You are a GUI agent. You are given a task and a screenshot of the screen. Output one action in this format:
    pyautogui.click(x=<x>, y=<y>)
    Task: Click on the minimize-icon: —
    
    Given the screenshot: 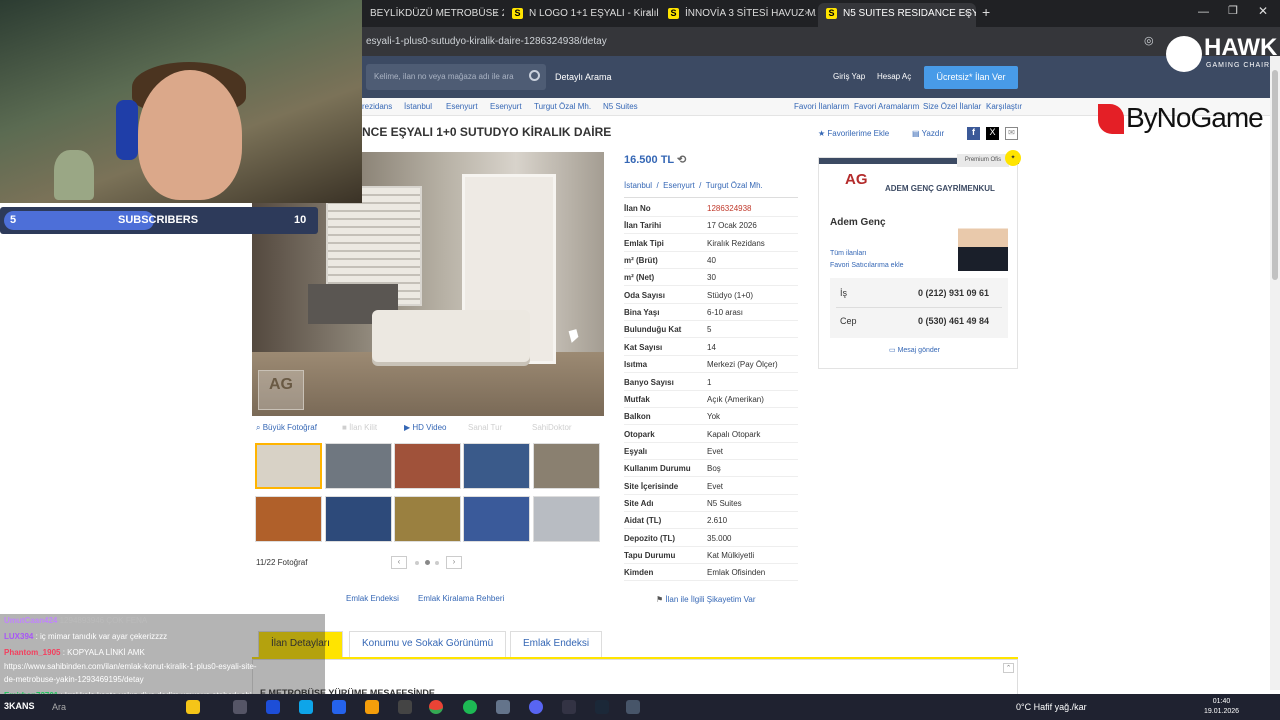 What is the action you would take?
    pyautogui.click(x=1203, y=12)
    